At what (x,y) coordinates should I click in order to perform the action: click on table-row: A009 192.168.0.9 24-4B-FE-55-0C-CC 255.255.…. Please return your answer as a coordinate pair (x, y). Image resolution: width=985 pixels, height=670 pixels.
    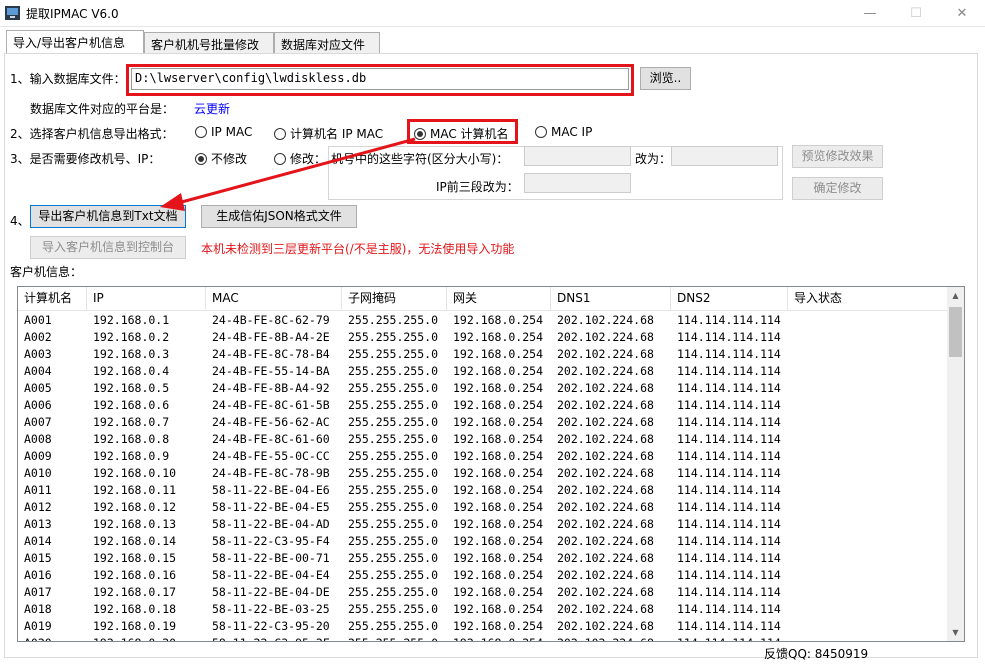
    Looking at the image, I should click on (483, 456).